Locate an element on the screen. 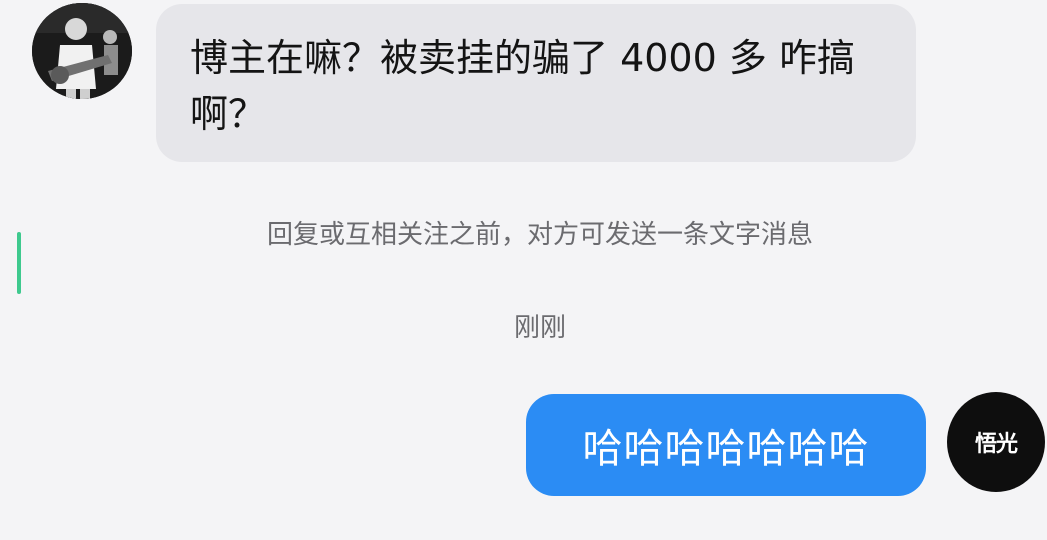 The height and width of the screenshot is (540, 1047). message-timestamp: 刚刚 is located at coordinates (539, 328).